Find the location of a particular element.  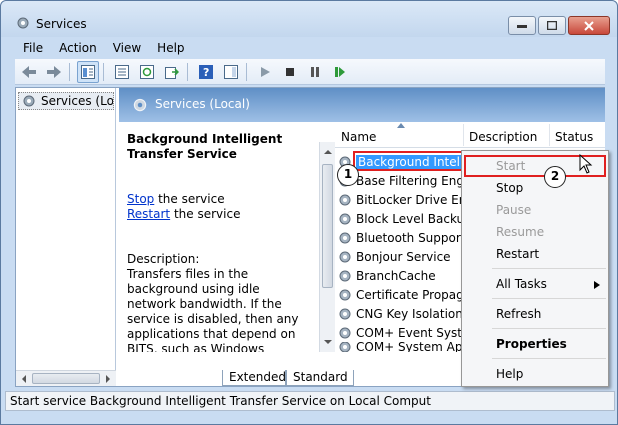

column-header-name: Name is located at coordinates (358, 137).